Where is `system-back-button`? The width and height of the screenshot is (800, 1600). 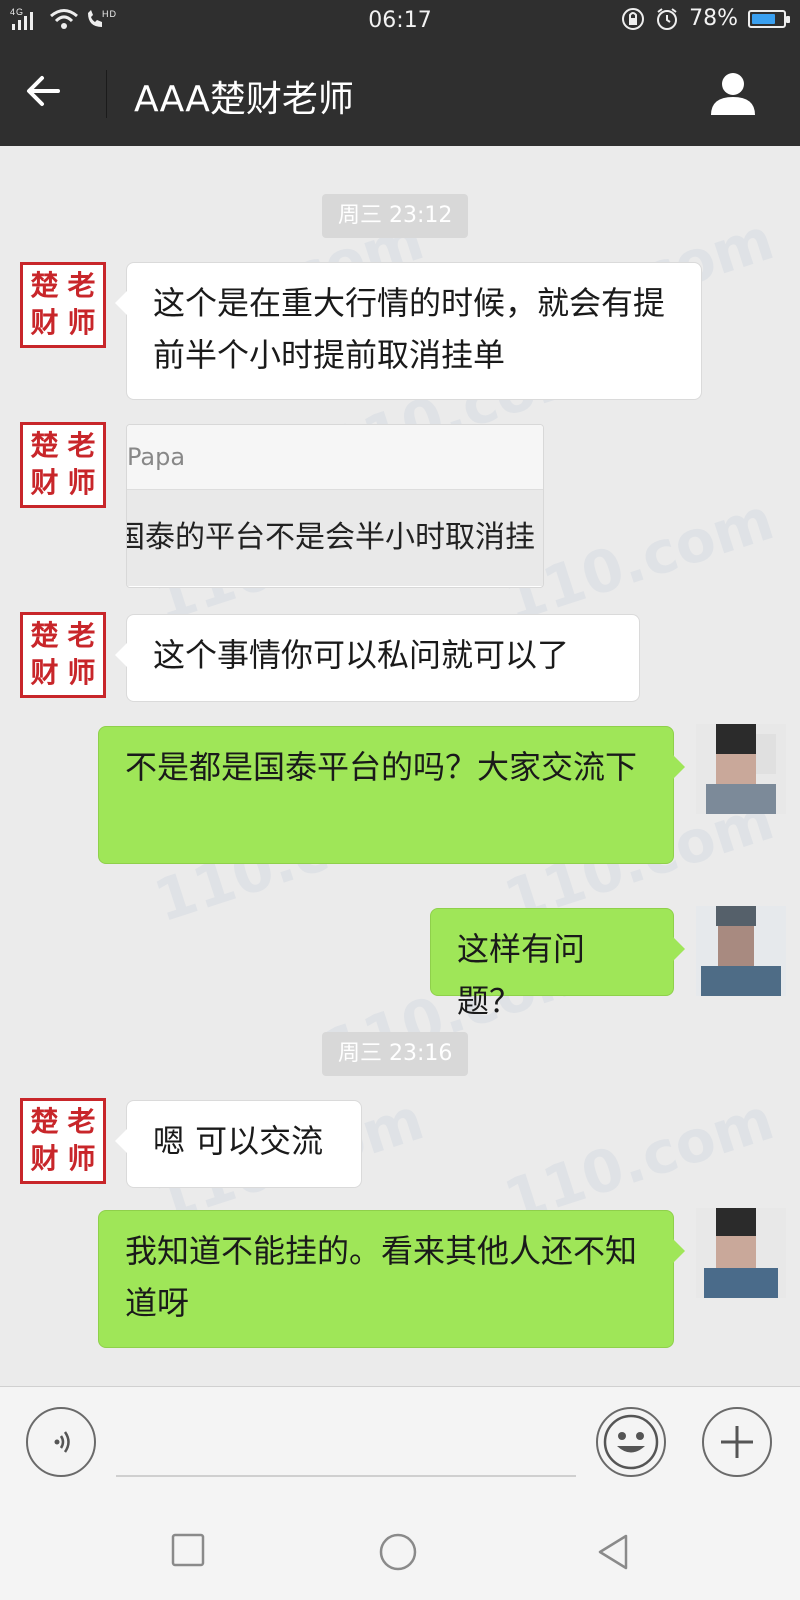
system-back-button is located at coordinates (614, 1552).